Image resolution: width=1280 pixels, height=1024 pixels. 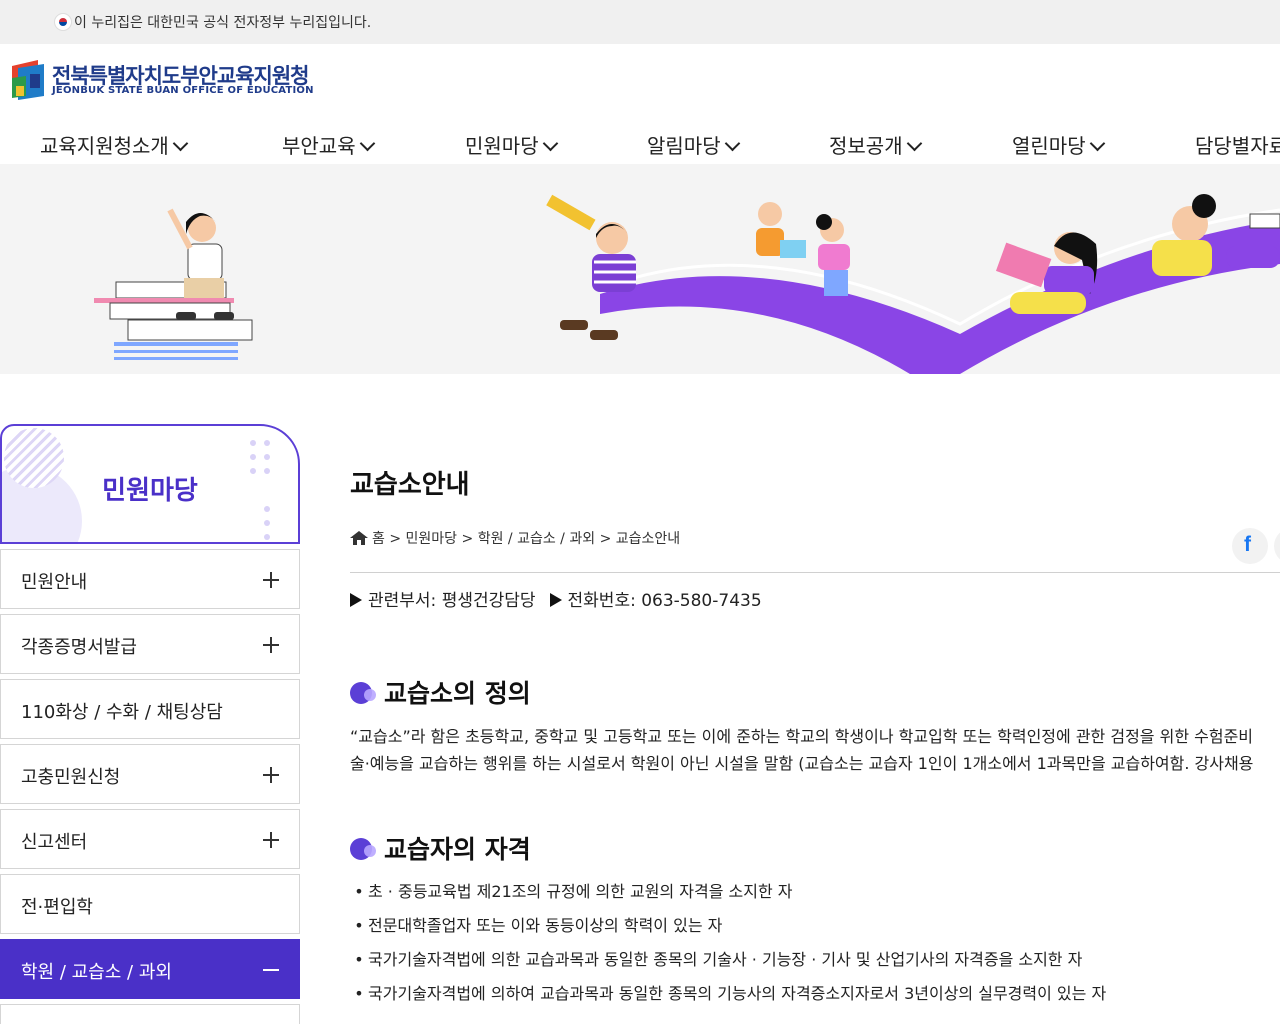 I want to click on lnb-item-label: 학원 / 교습소 / 과외, so click(x=96, y=972).